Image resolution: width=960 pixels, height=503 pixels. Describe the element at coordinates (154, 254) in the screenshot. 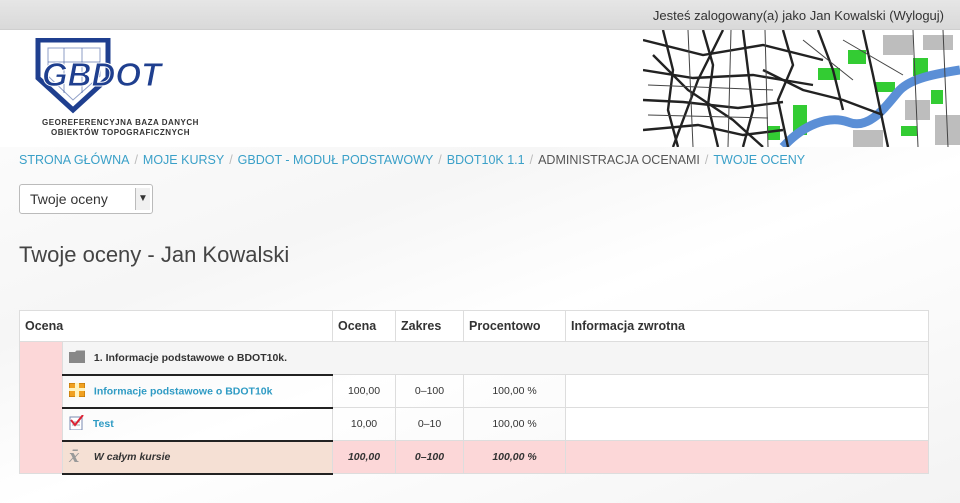

I see `page-title: Twoje oceny - Jan Kowalski` at that location.